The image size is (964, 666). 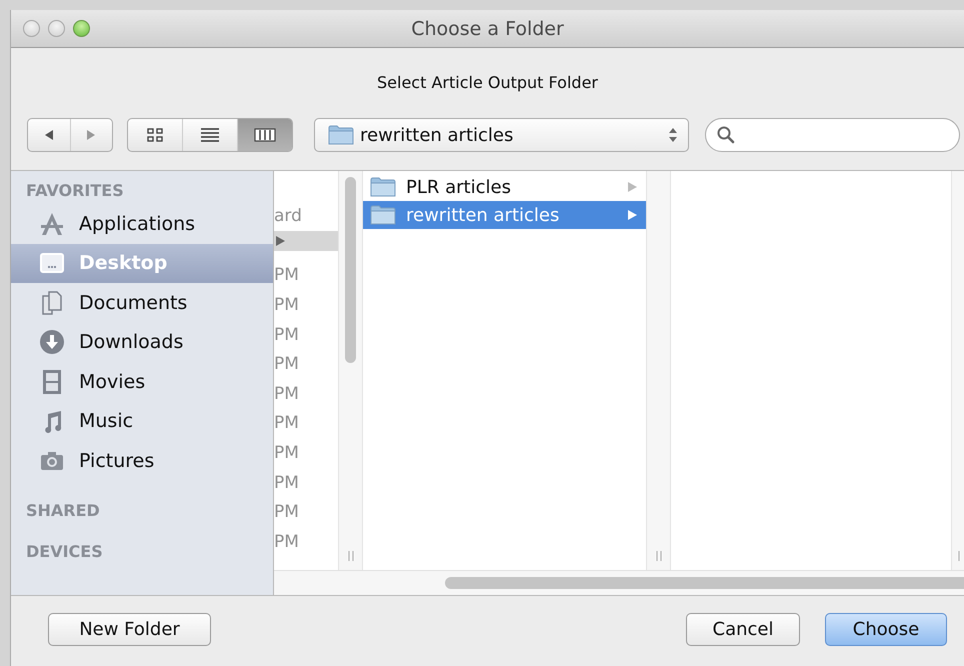 I want to click on up-down-arrows-icon, so click(x=673, y=135).